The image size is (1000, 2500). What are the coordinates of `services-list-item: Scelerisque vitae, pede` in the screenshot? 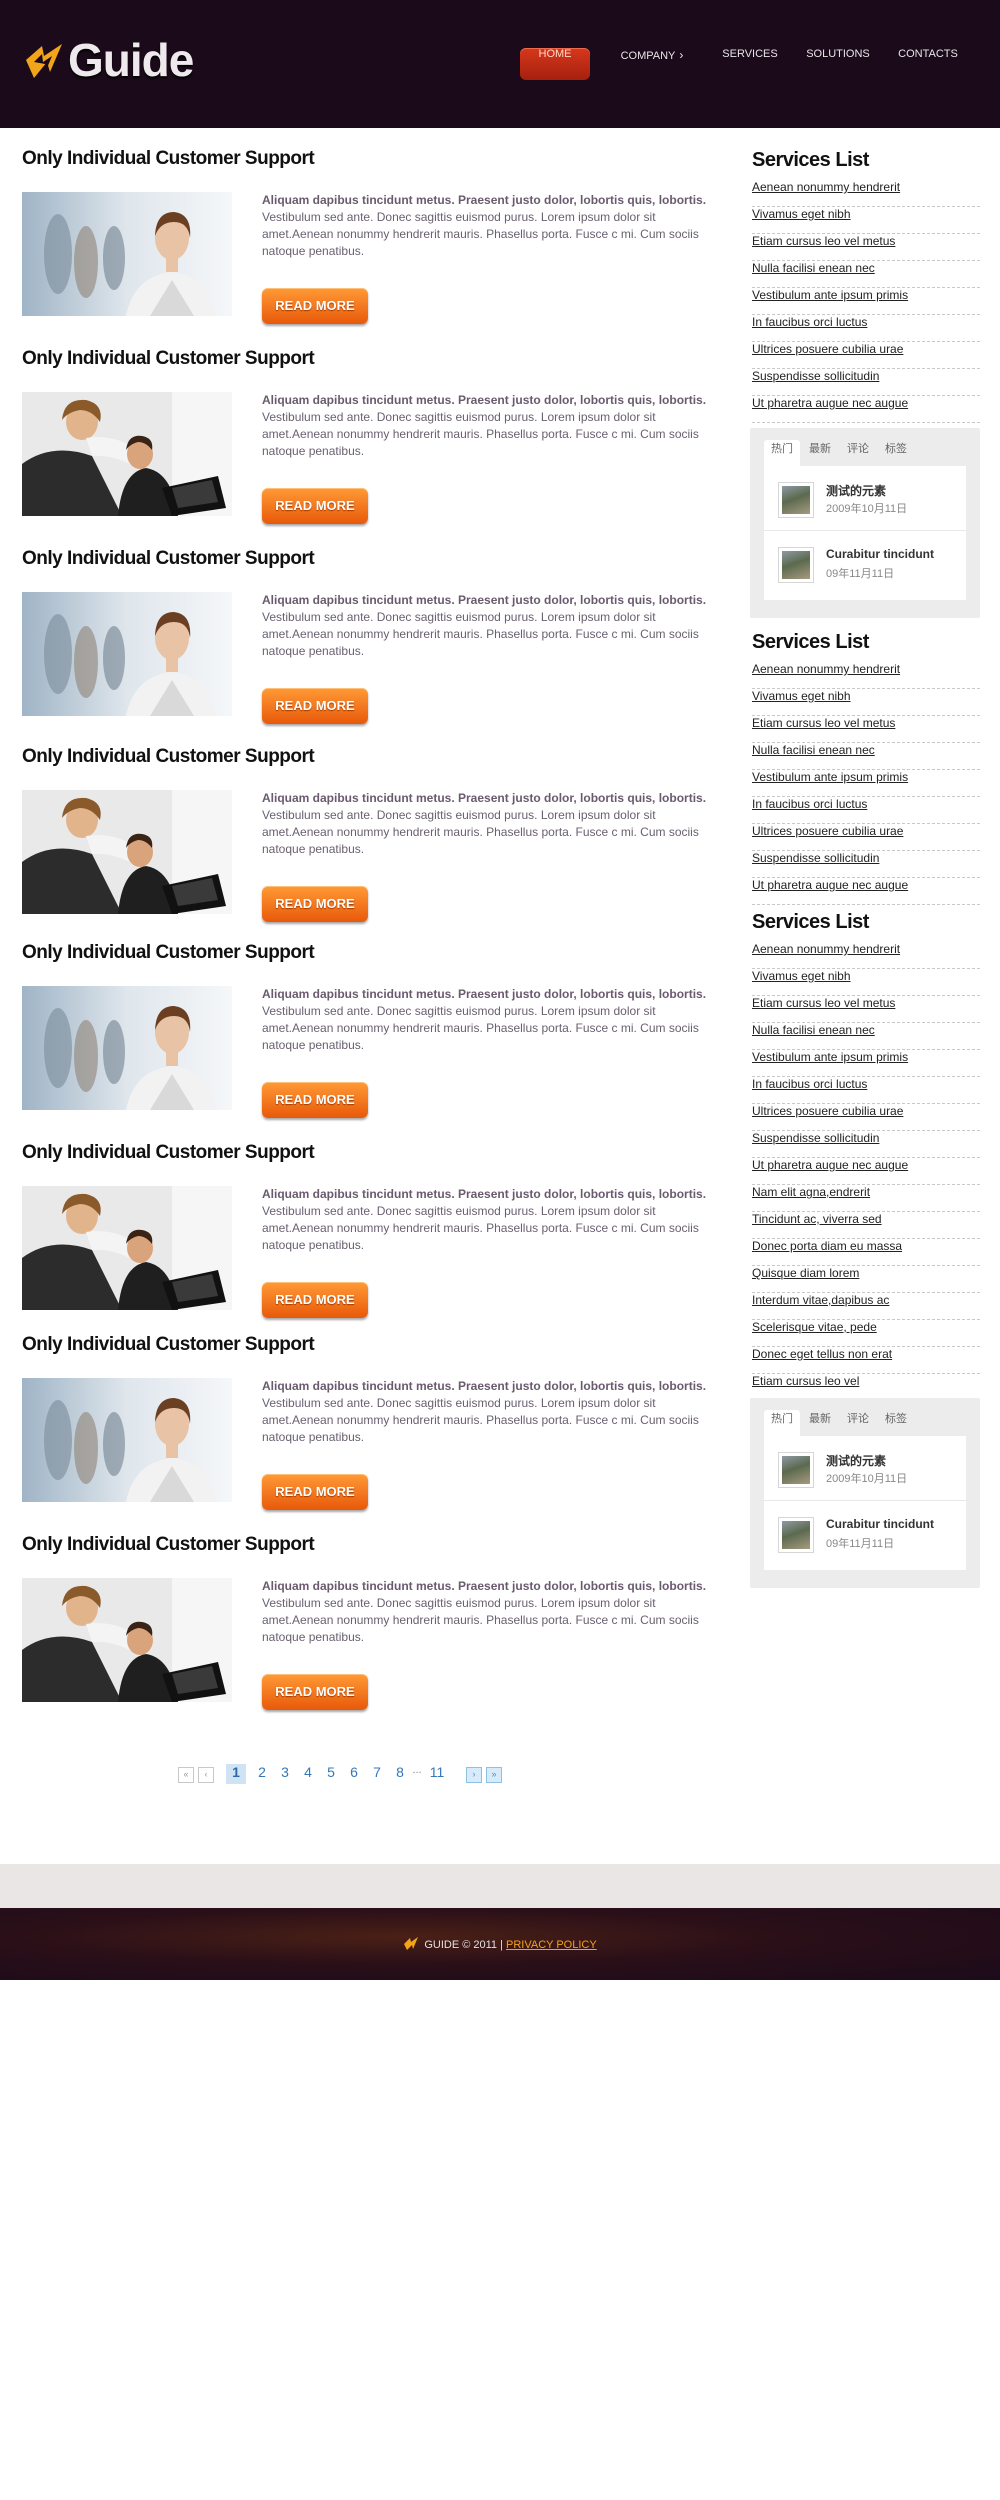 It's located at (866, 1333).